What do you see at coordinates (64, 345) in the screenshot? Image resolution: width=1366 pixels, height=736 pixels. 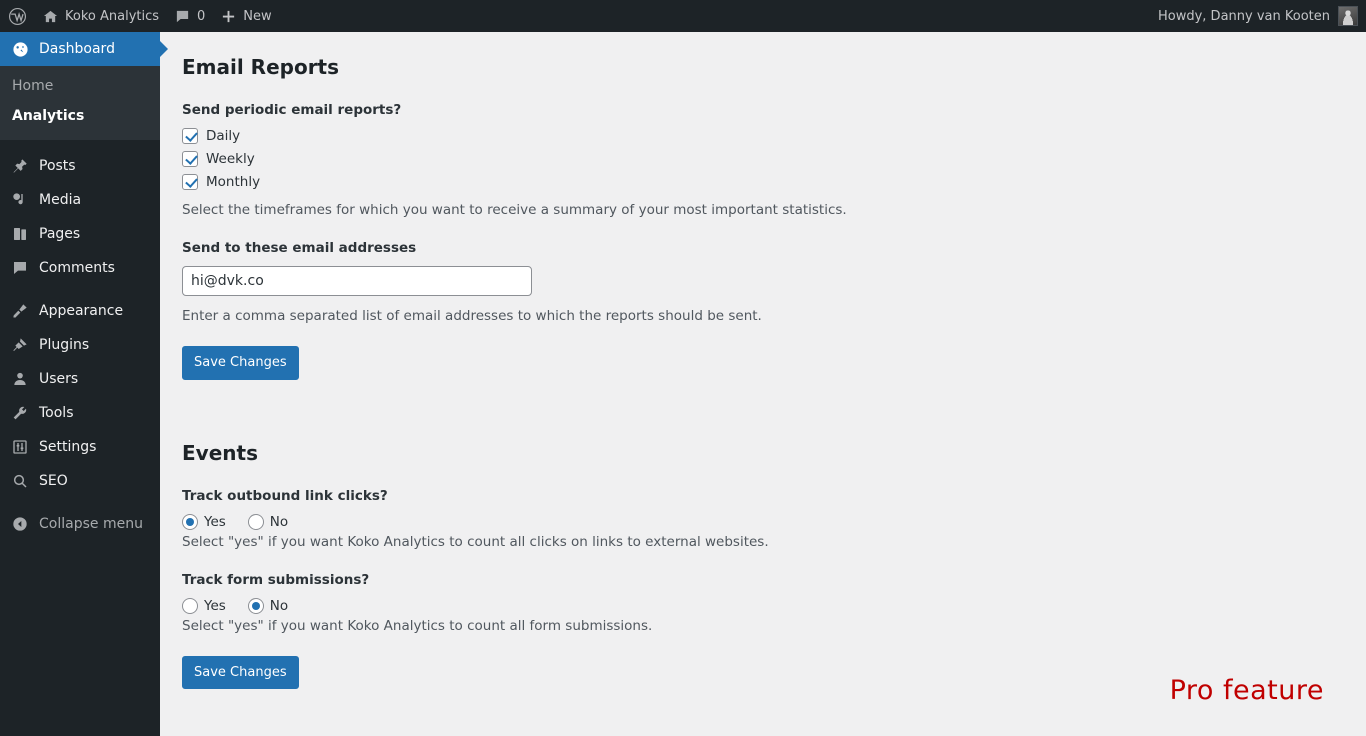 I see `sidebar-item-label: Plugins` at bounding box center [64, 345].